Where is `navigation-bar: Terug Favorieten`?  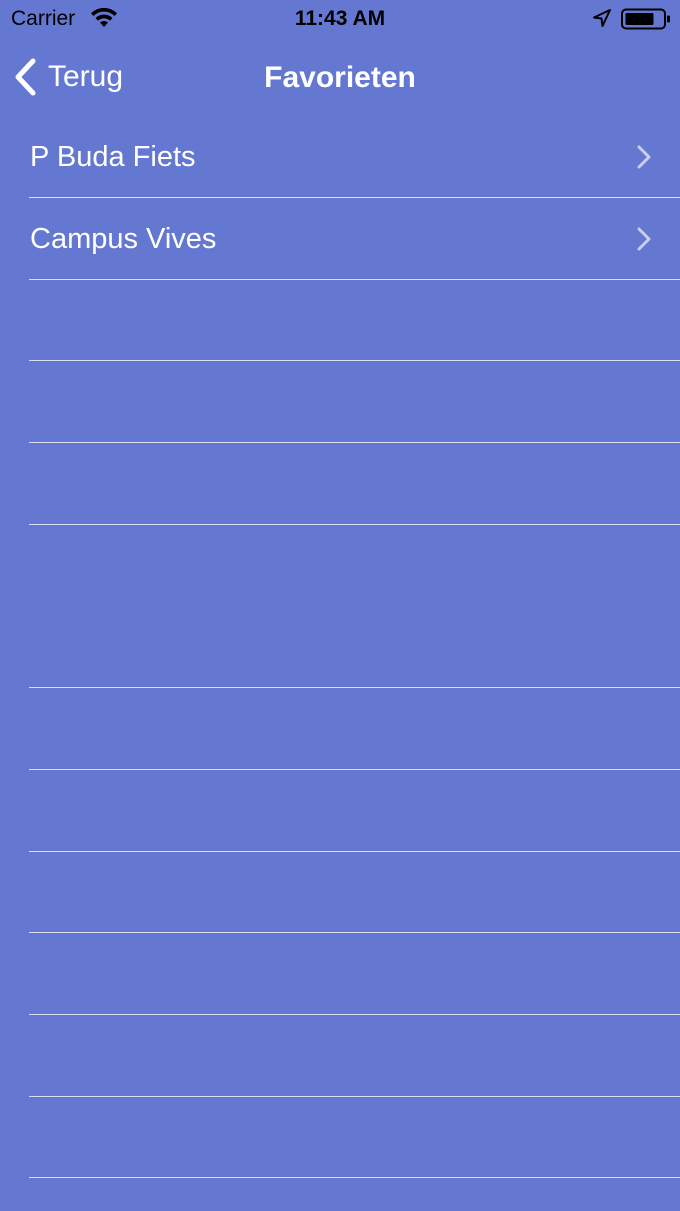
navigation-bar: Terug Favorieten is located at coordinates (340, 78).